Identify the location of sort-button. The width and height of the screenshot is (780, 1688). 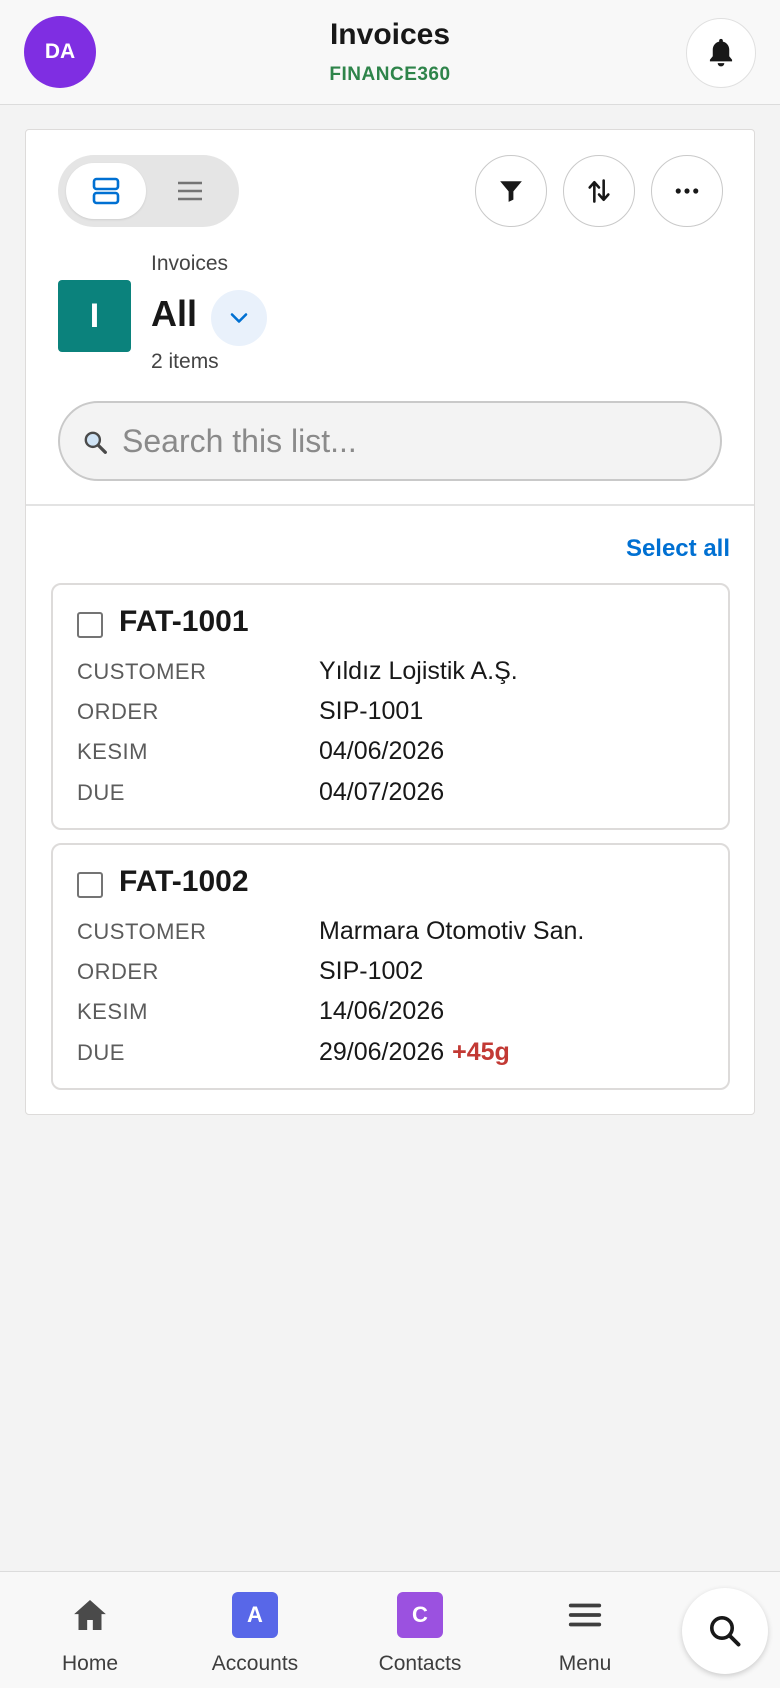
(599, 191).